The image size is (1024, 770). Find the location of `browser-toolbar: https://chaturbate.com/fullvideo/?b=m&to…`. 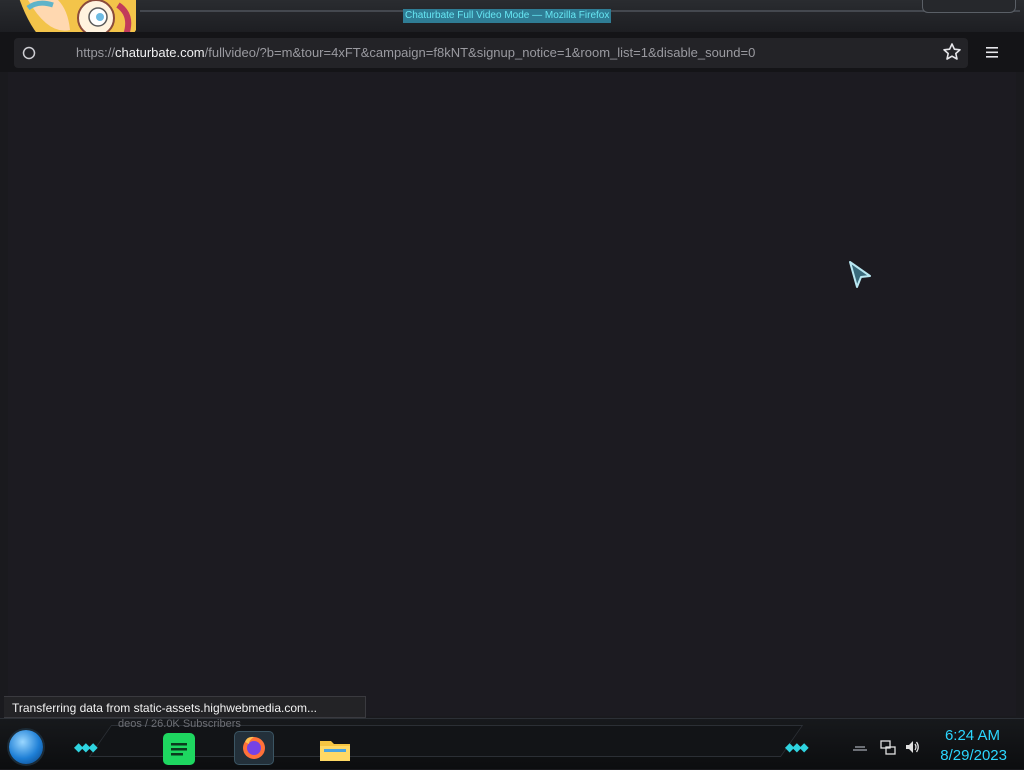

browser-toolbar: https://chaturbate.com/fullvideo/?b=m&to… is located at coordinates (512, 52).